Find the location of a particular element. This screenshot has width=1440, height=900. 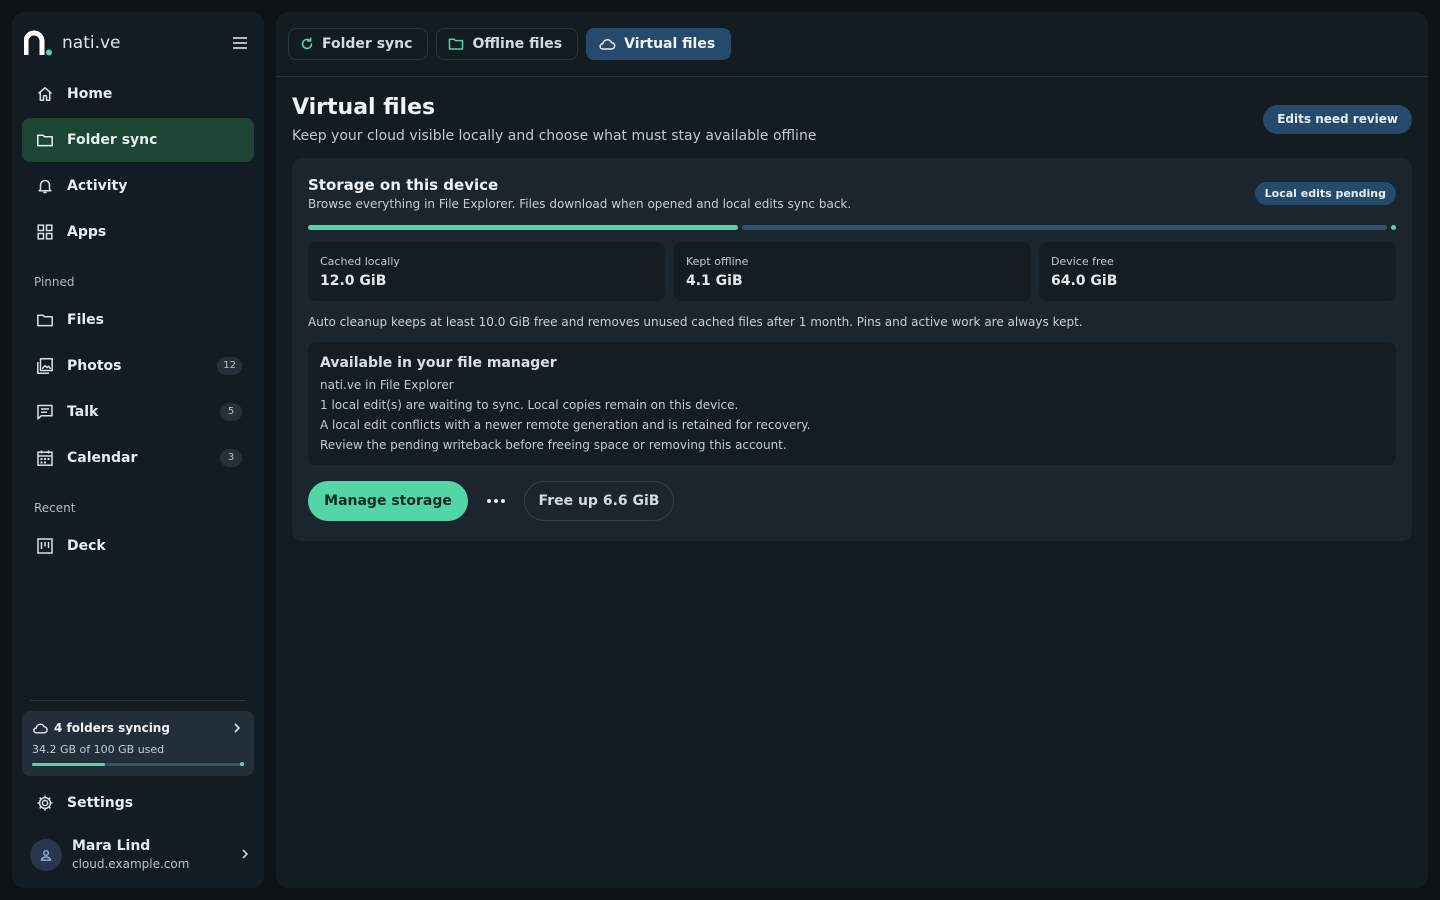

stat-device-free: Device free 64.0 GiB is located at coordinates (1217, 271).